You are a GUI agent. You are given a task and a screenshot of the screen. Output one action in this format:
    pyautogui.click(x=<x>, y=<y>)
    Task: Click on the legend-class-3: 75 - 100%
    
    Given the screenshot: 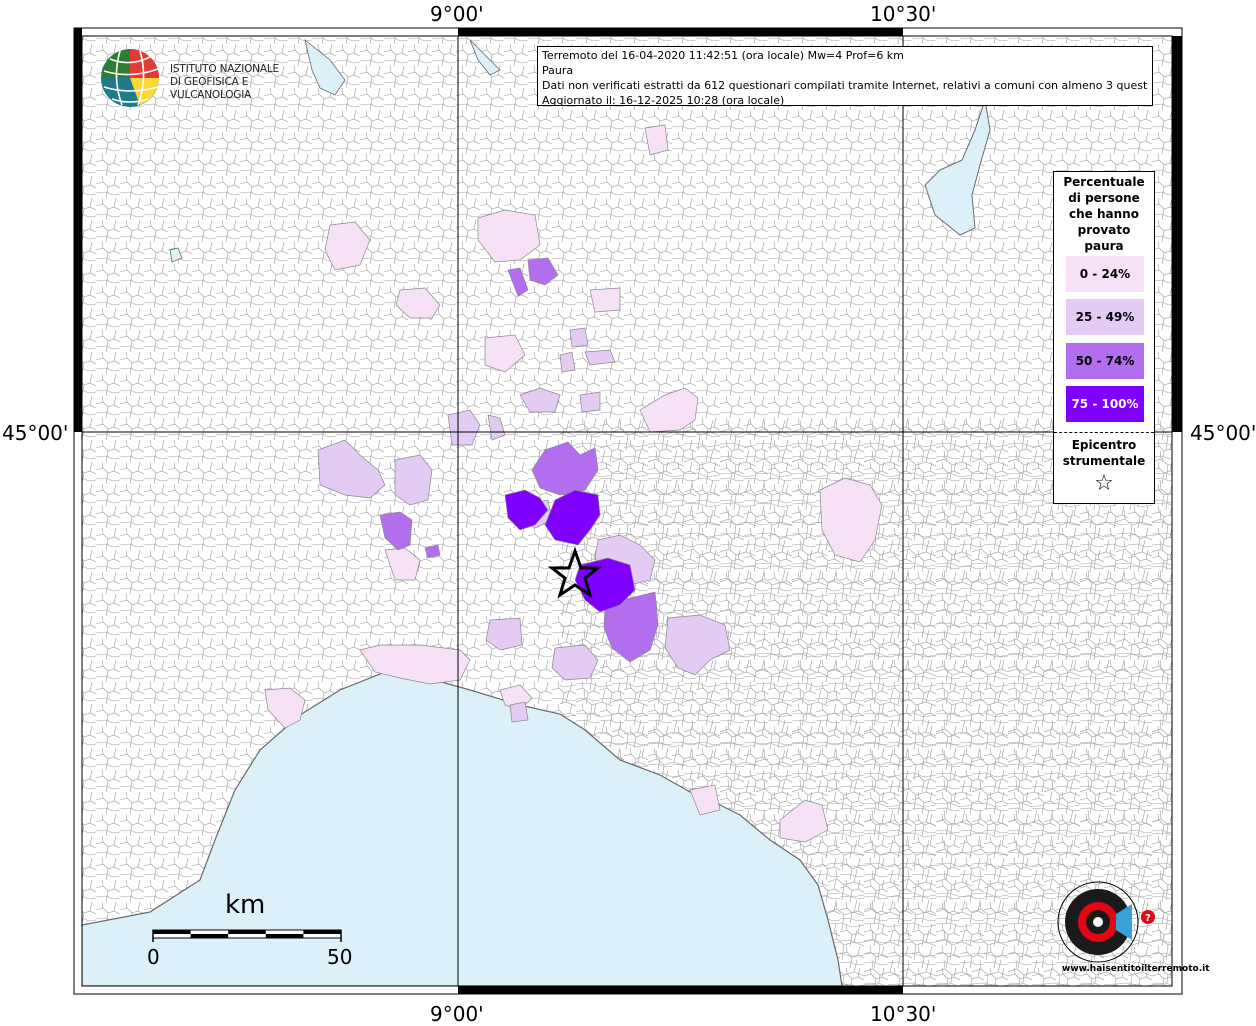 What is the action you would take?
    pyautogui.click(x=1105, y=404)
    